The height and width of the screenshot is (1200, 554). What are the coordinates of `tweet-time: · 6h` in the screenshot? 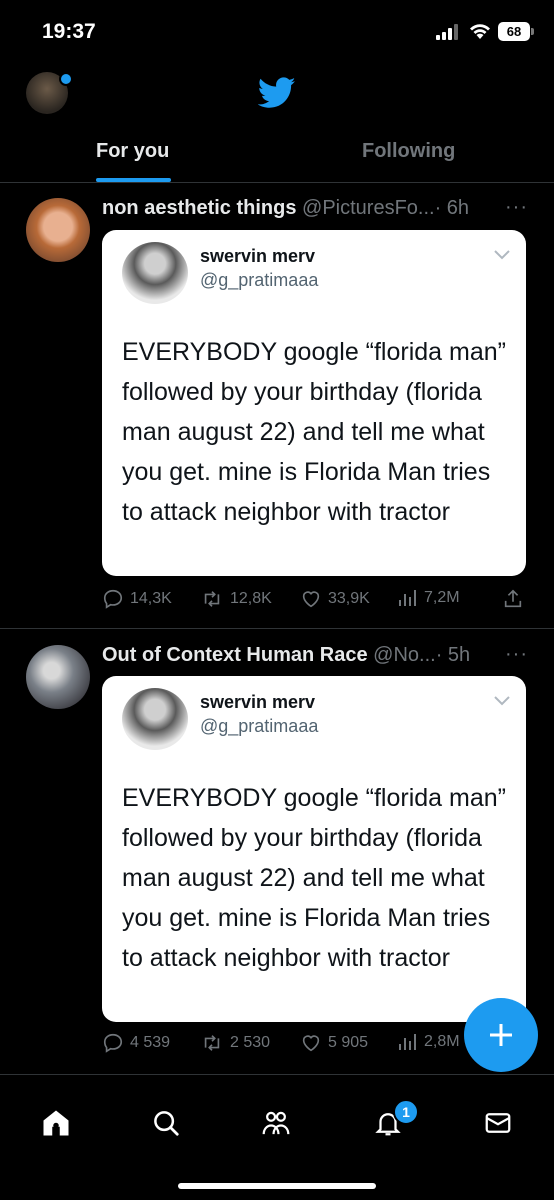 It's located at (452, 208).